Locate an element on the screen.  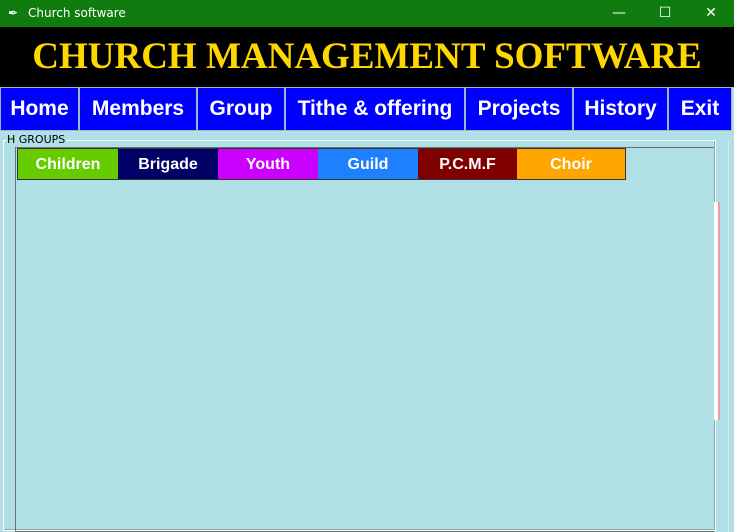
nav-members-button: Members is located at coordinates (138, 109).